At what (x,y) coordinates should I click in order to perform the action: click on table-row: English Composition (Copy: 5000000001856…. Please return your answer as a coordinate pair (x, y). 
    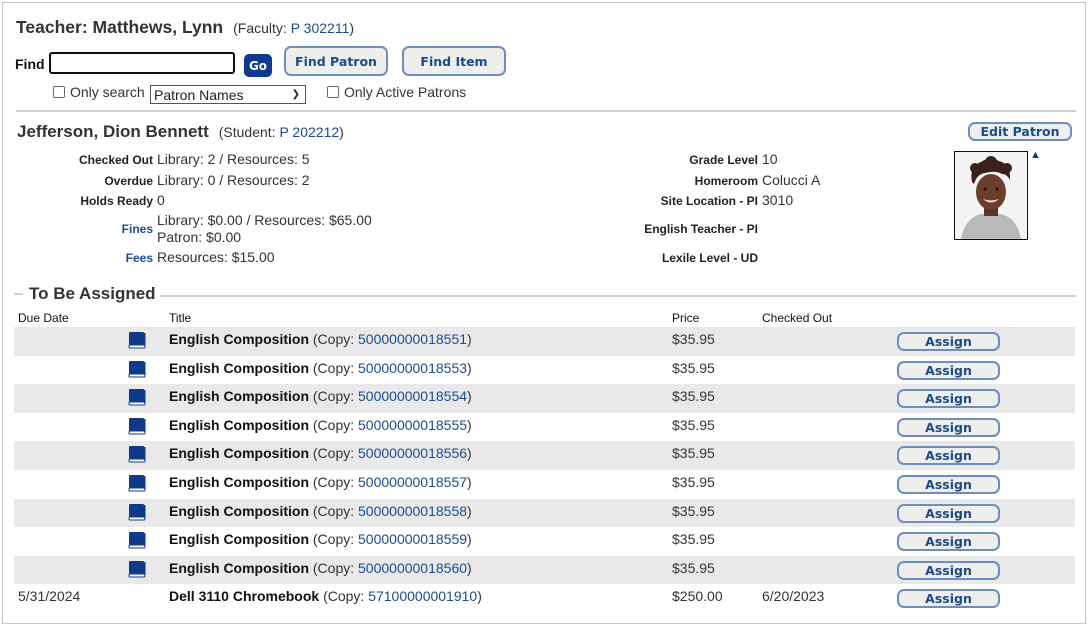
    Looking at the image, I should click on (544, 570).